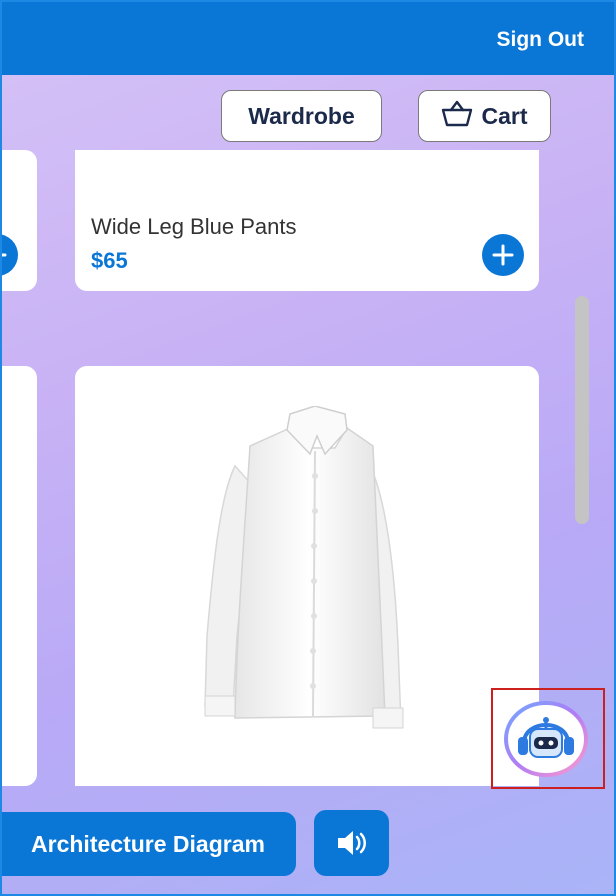  I want to click on assistant-chatbot-button, so click(546, 739).